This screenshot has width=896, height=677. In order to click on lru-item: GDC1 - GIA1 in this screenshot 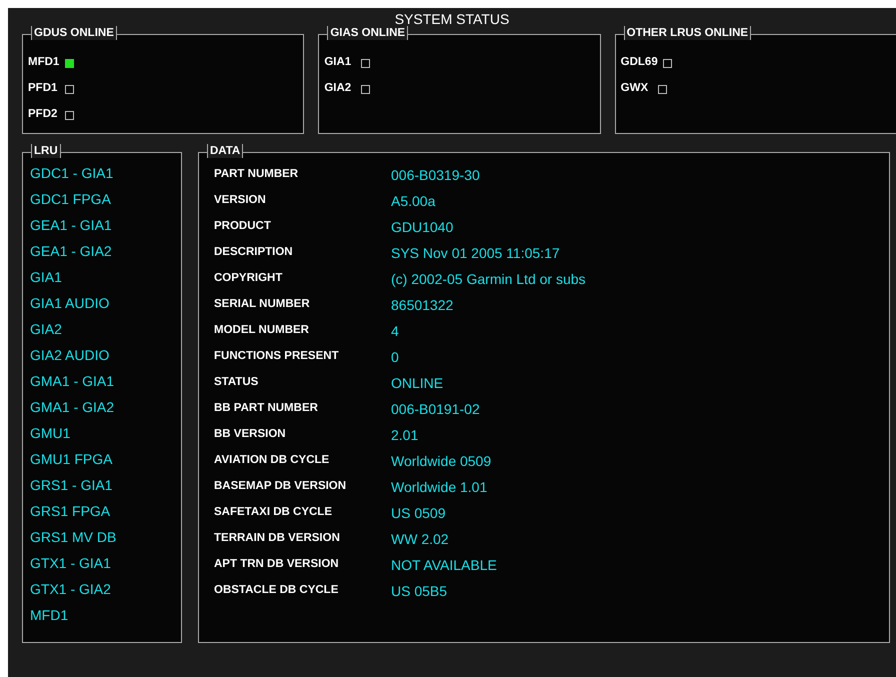, I will do `click(105, 173)`.